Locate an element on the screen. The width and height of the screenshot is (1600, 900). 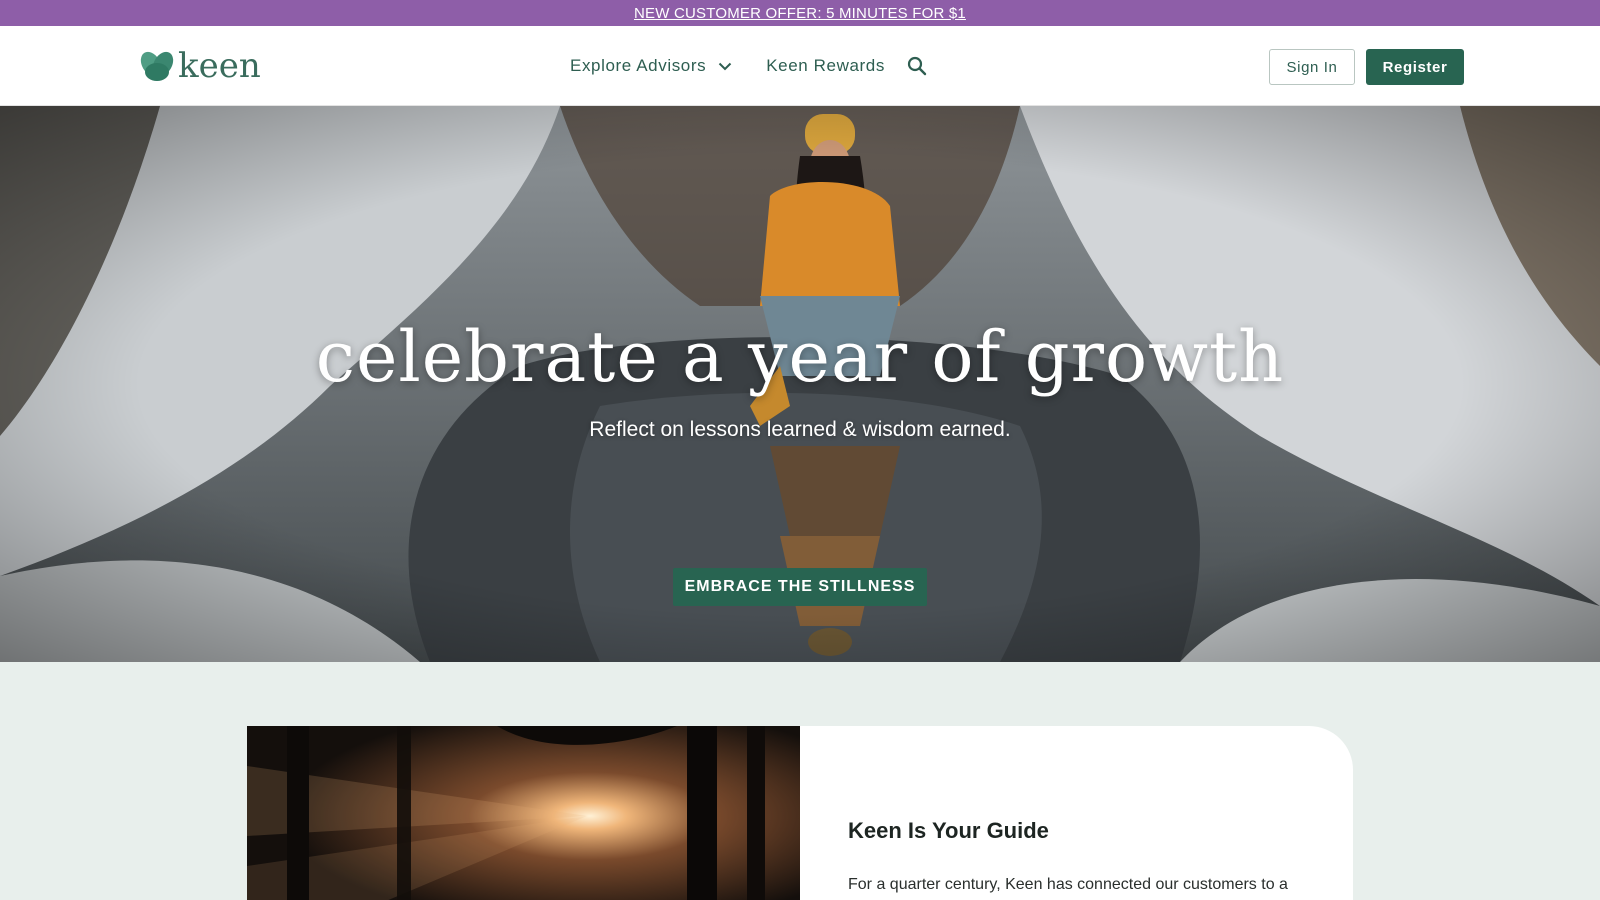
nav-explore-advisors-label: Explore Advisors is located at coordinates (638, 65).